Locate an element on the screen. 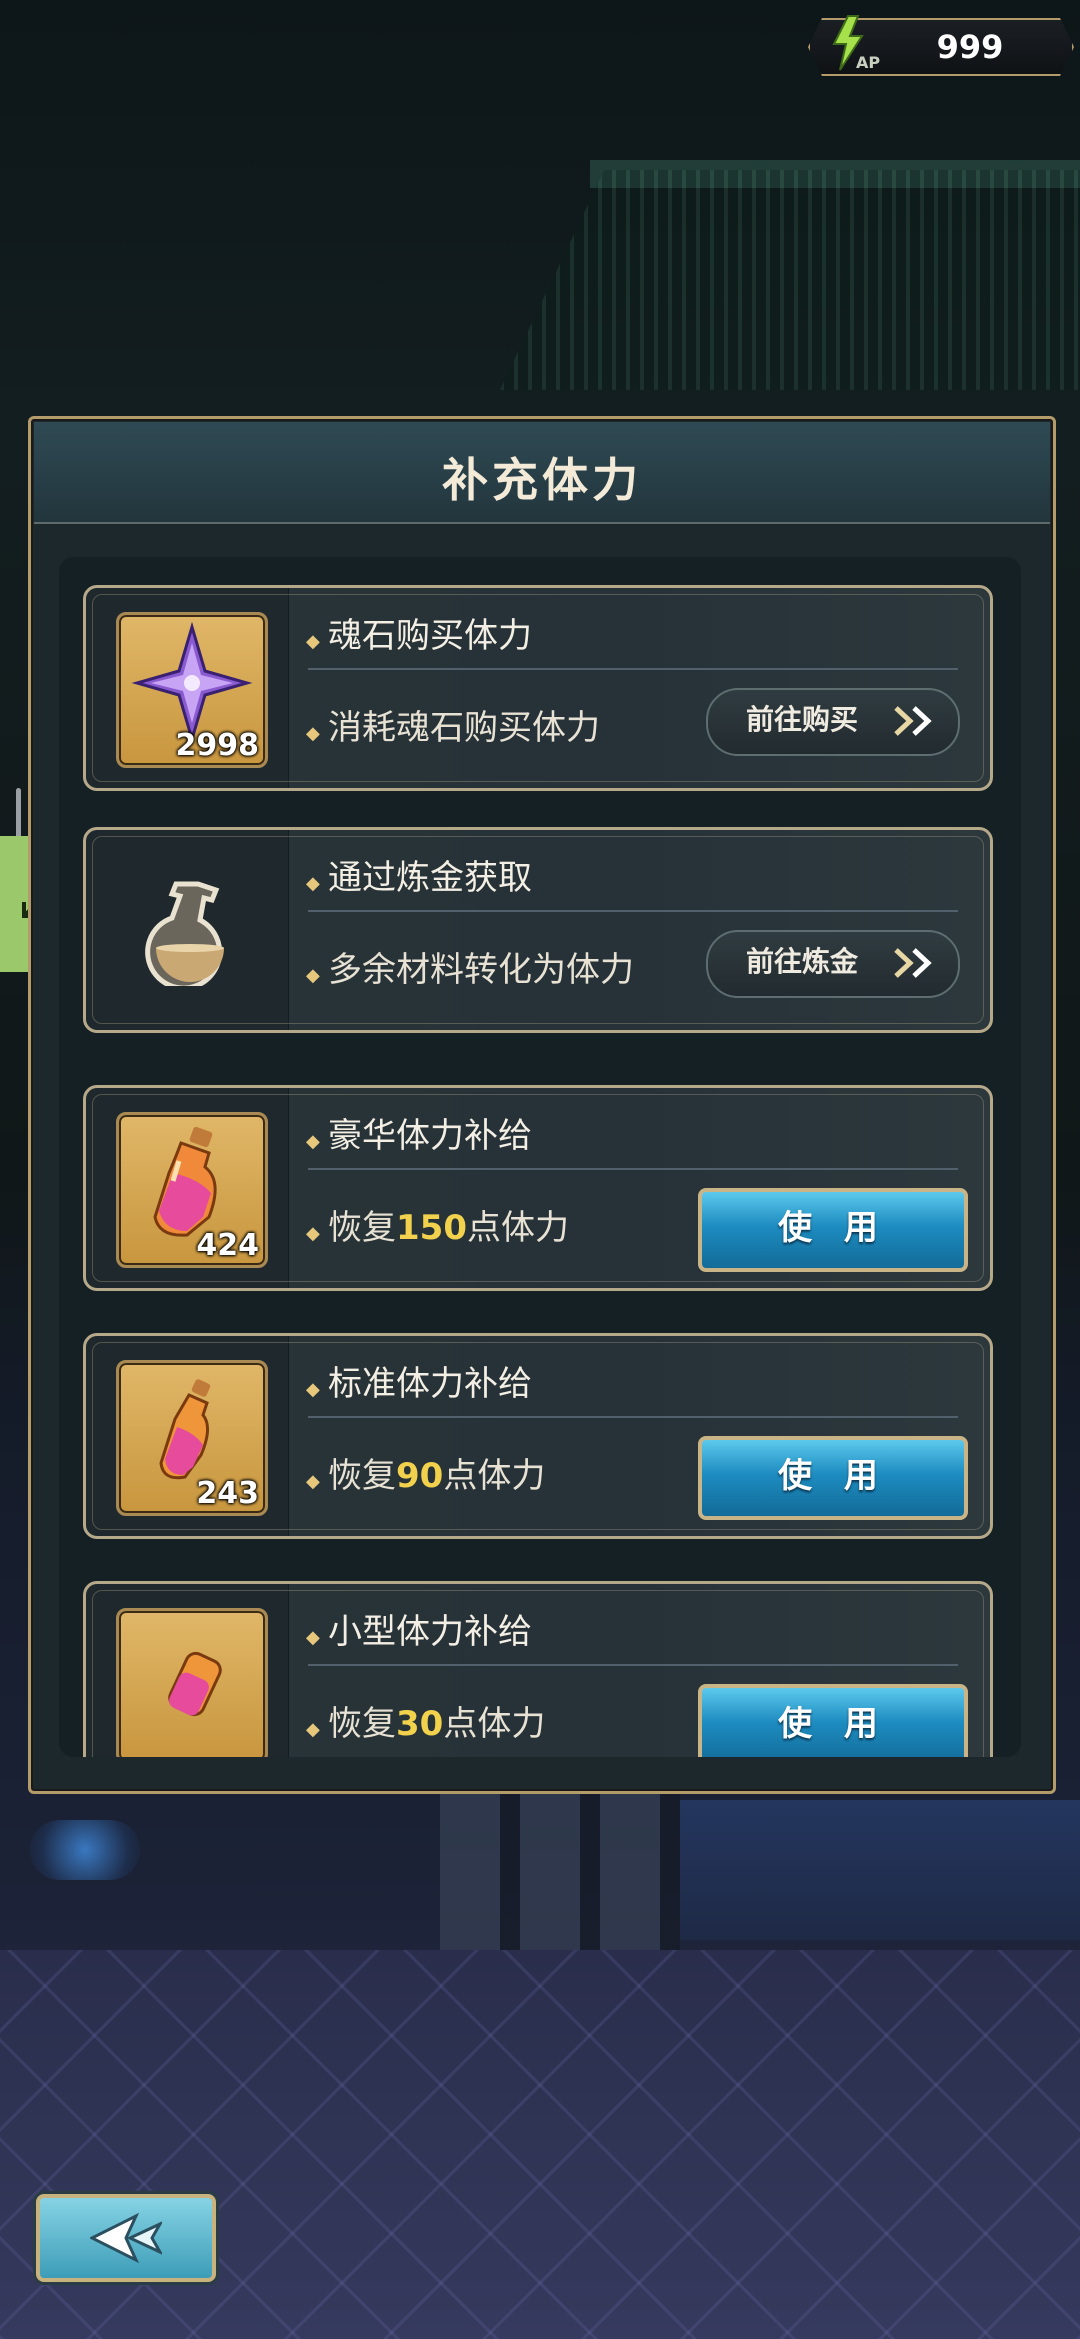  use-medium-potion-button: 使 用 is located at coordinates (833, 1478).